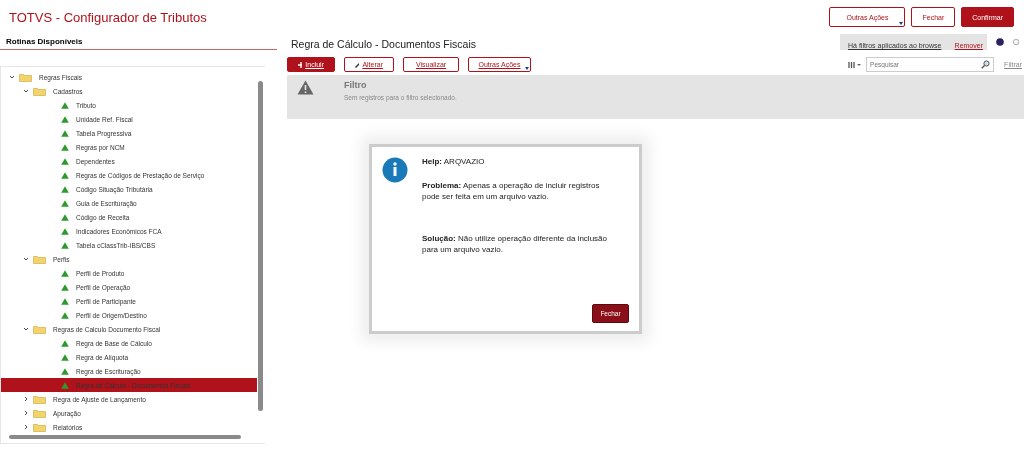  I want to click on help-heading: Help: ARQVAZIO, so click(454, 162).